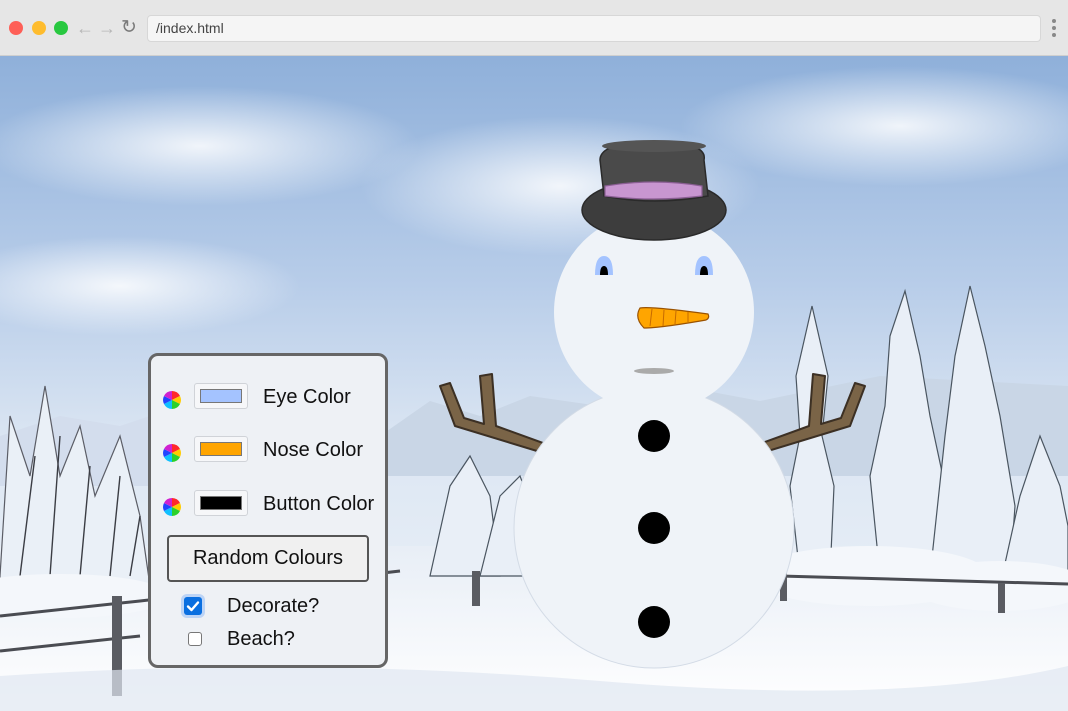  What do you see at coordinates (221, 503) in the screenshot?
I see `button-color-picker` at bounding box center [221, 503].